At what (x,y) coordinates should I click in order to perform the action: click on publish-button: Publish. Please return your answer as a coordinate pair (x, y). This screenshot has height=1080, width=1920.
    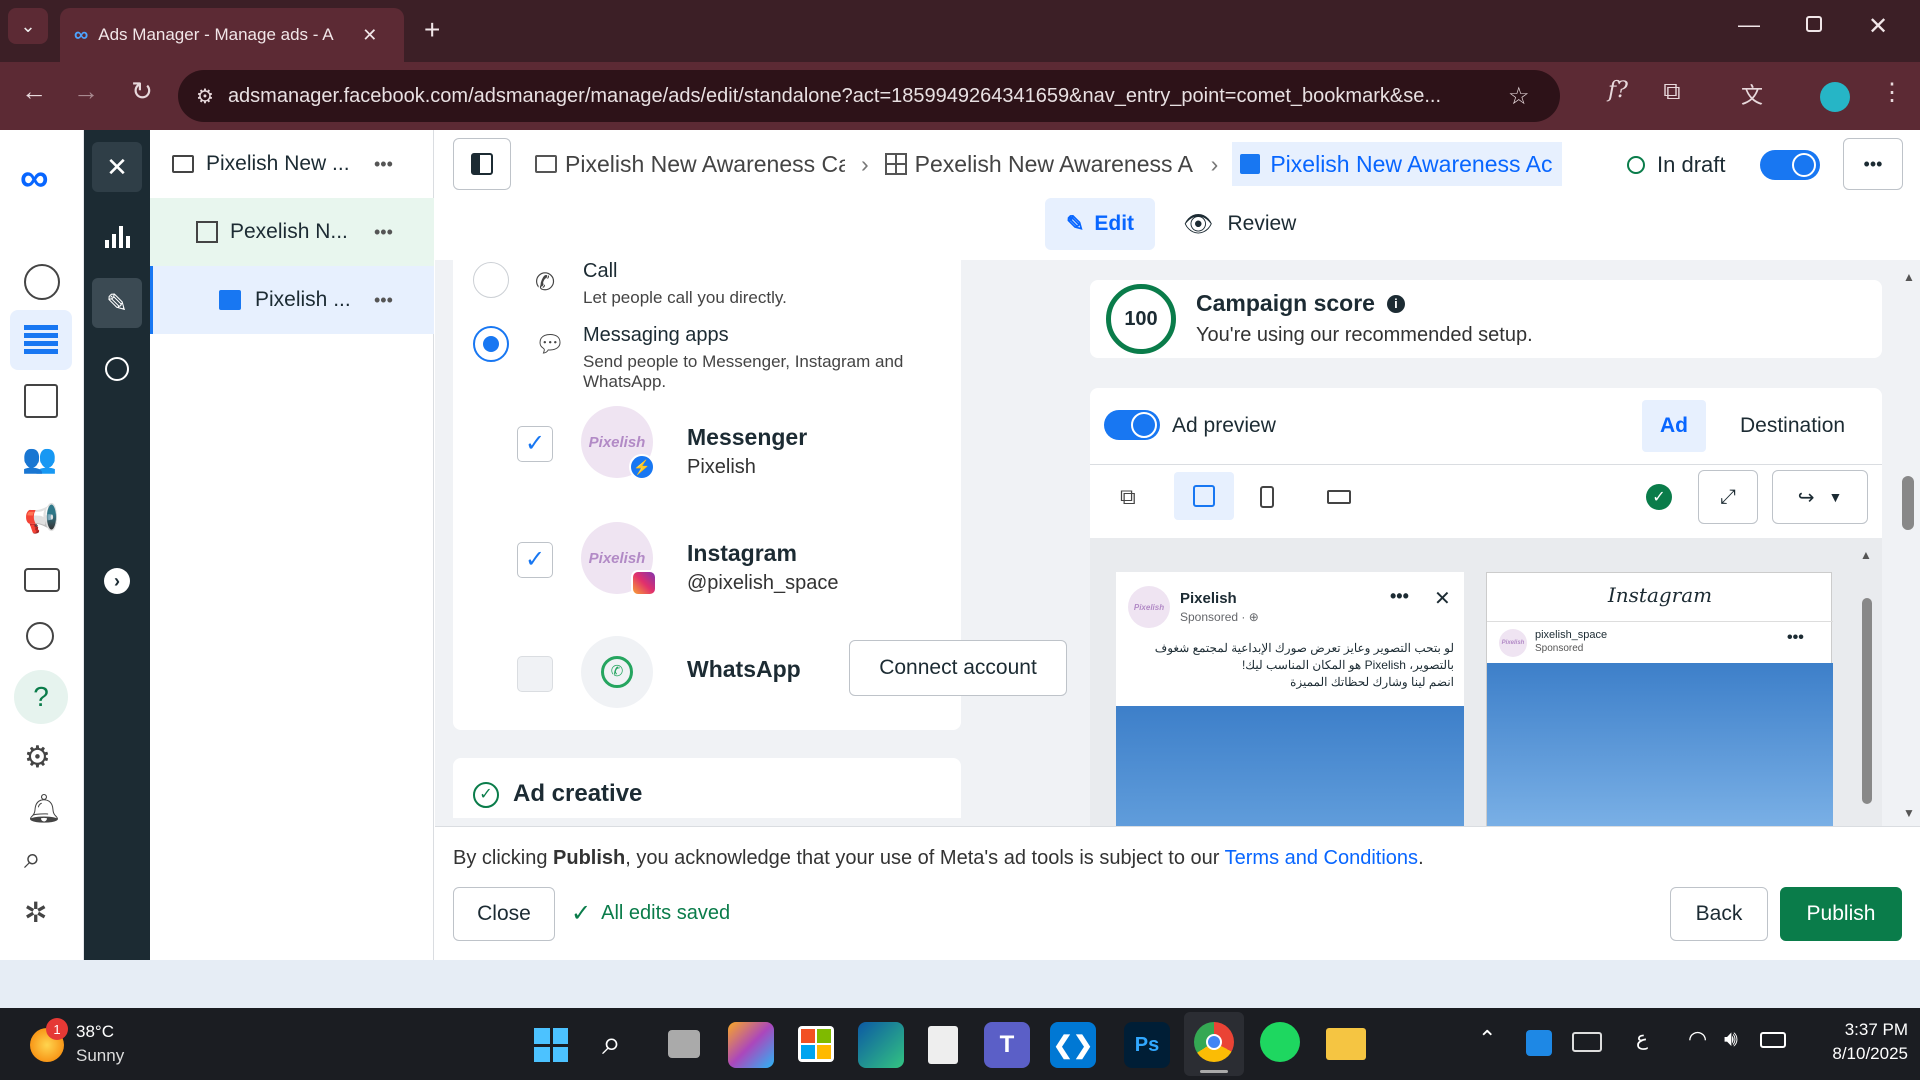
    Looking at the image, I should click on (1841, 914).